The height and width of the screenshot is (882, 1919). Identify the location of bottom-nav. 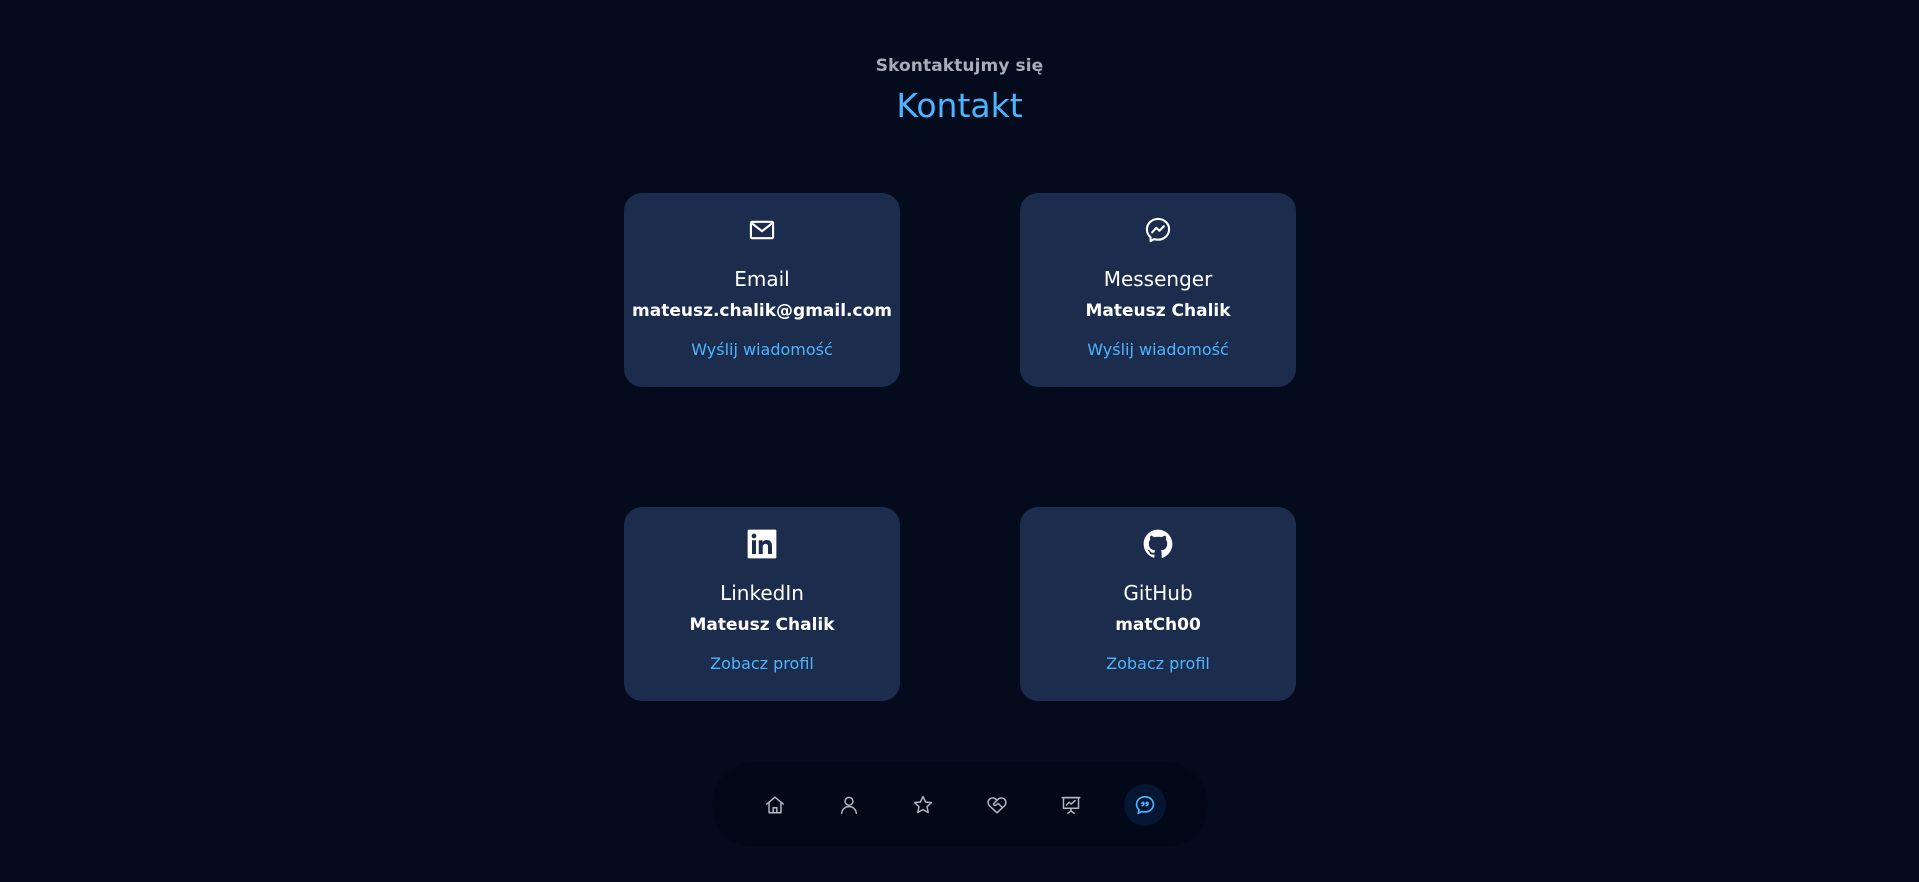
(960, 804).